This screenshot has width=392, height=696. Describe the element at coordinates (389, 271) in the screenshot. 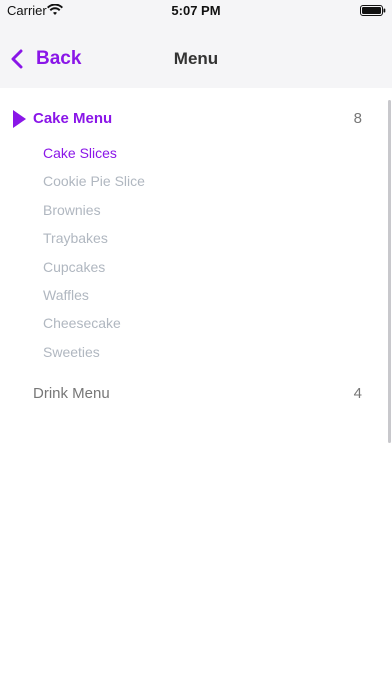

I see `scroll-indicator` at that location.